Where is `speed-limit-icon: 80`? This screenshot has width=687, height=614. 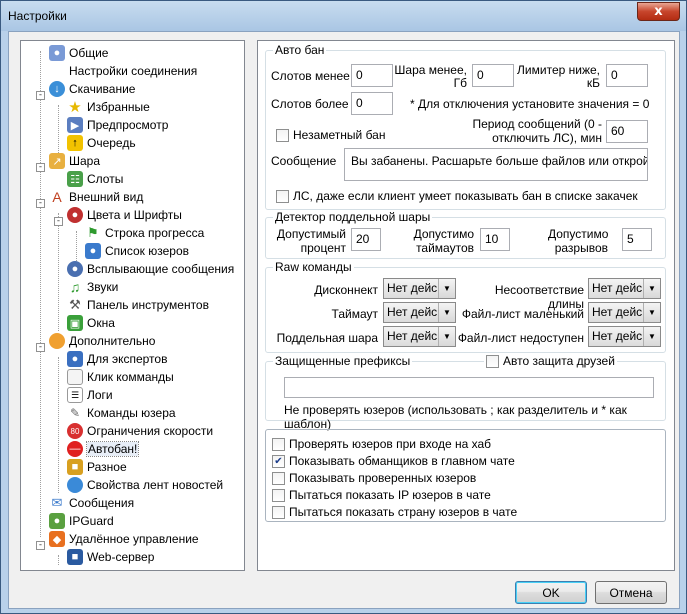
speed-limit-icon: 80 is located at coordinates (75, 431).